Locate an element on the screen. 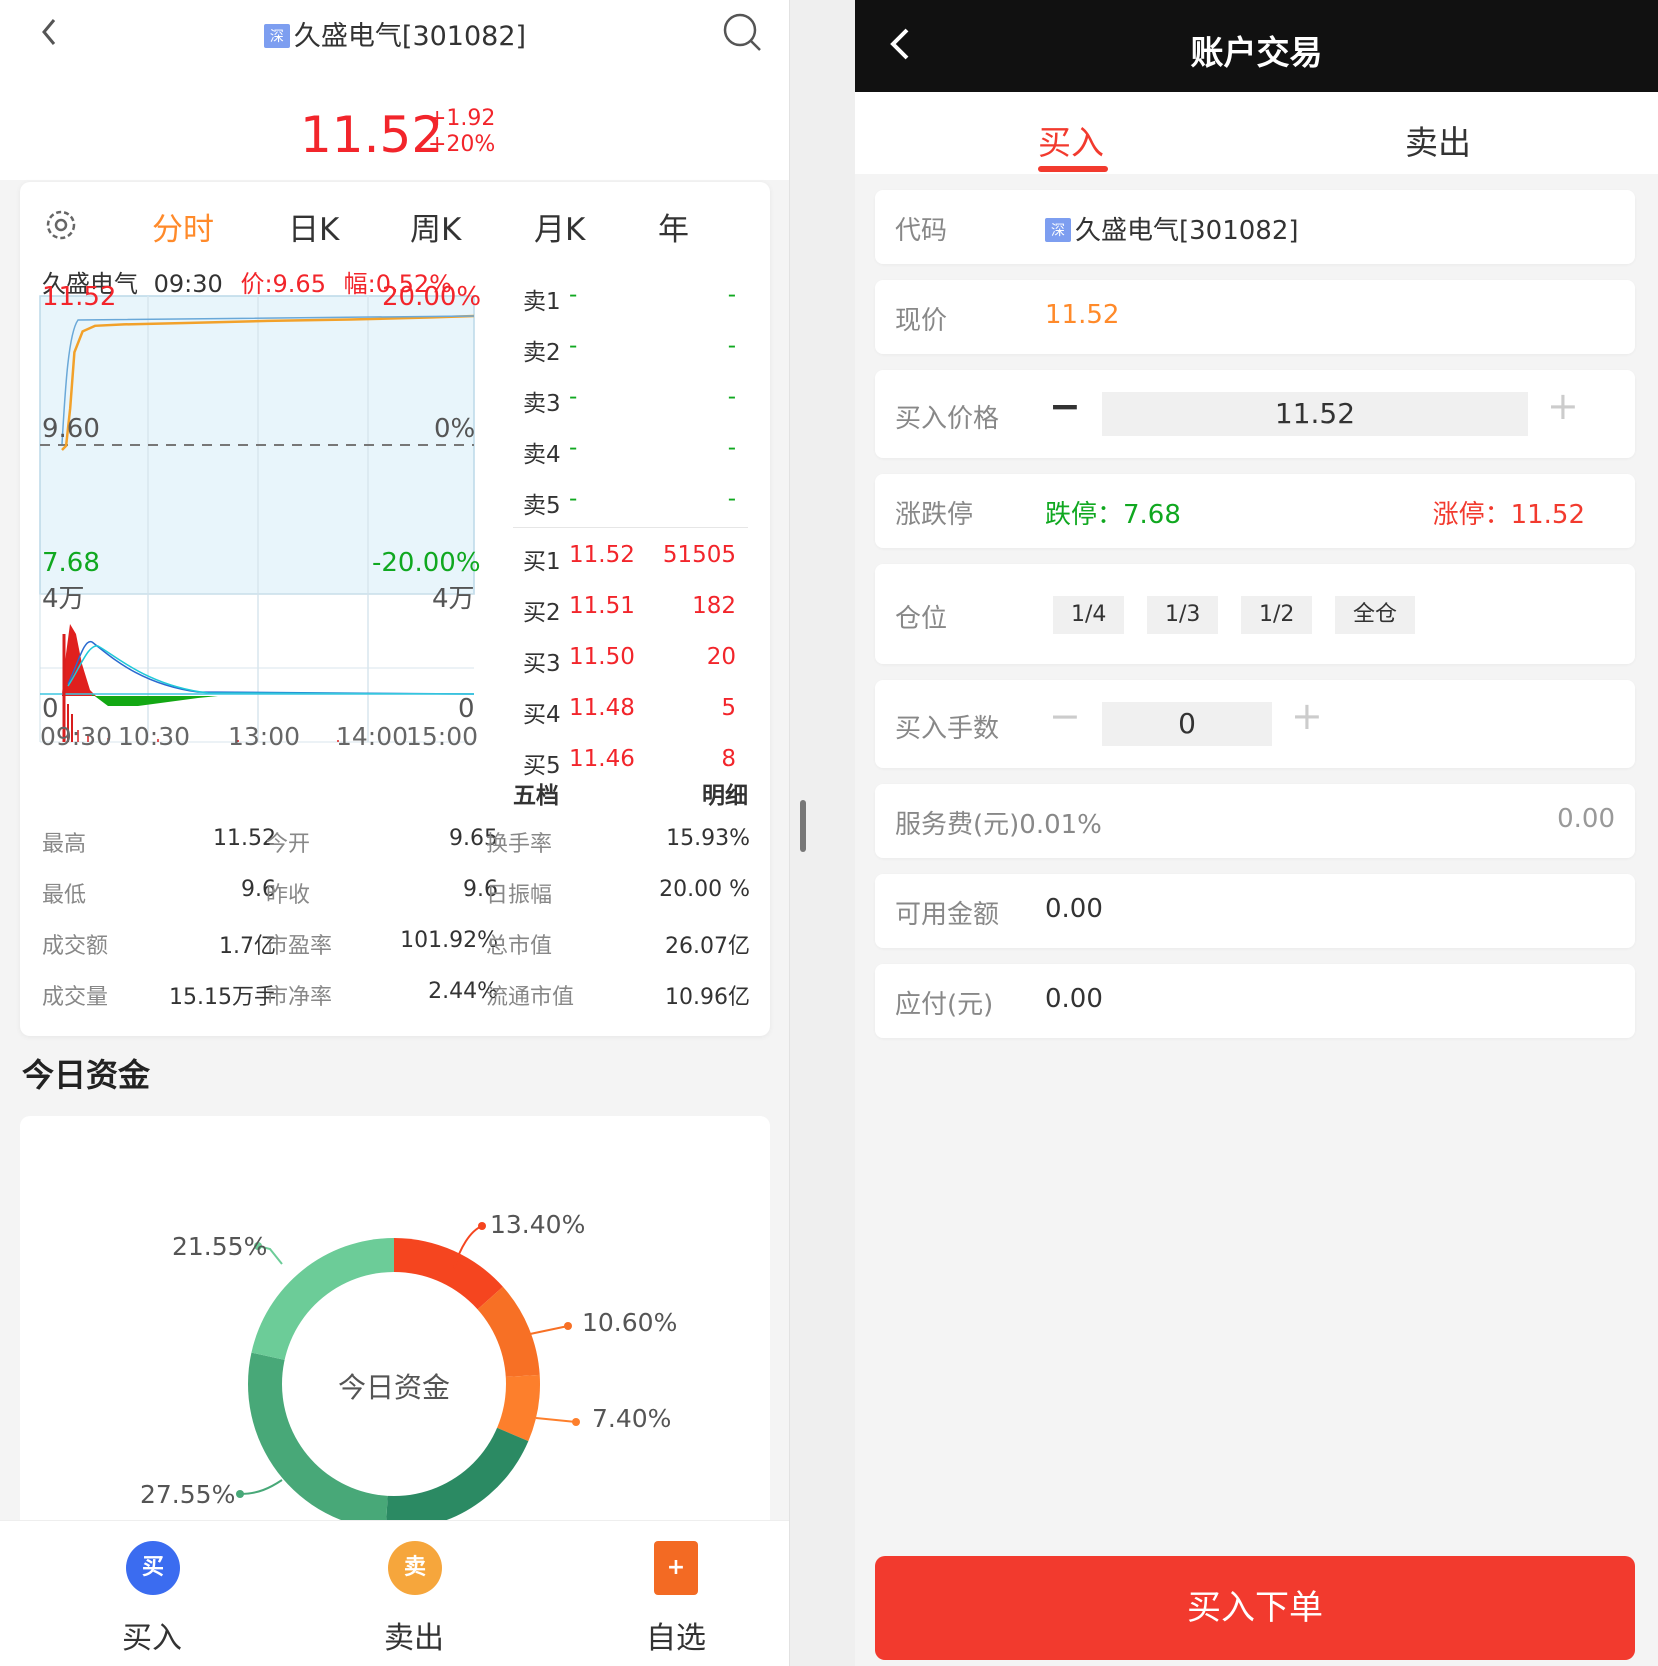 The height and width of the screenshot is (1666, 1658). buy-action-label: 买入 is located at coordinates (152, 1638).